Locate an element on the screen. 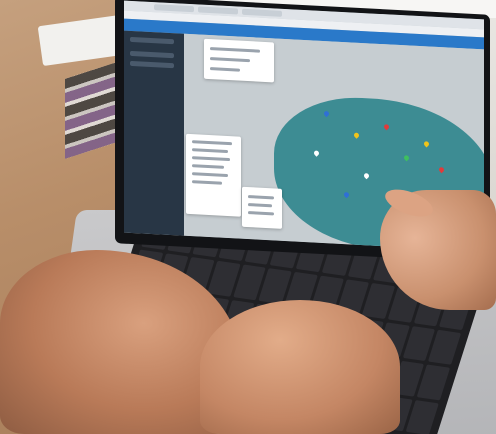 The width and height of the screenshot is (496, 434). layers-panel is located at coordinates (262, 207).